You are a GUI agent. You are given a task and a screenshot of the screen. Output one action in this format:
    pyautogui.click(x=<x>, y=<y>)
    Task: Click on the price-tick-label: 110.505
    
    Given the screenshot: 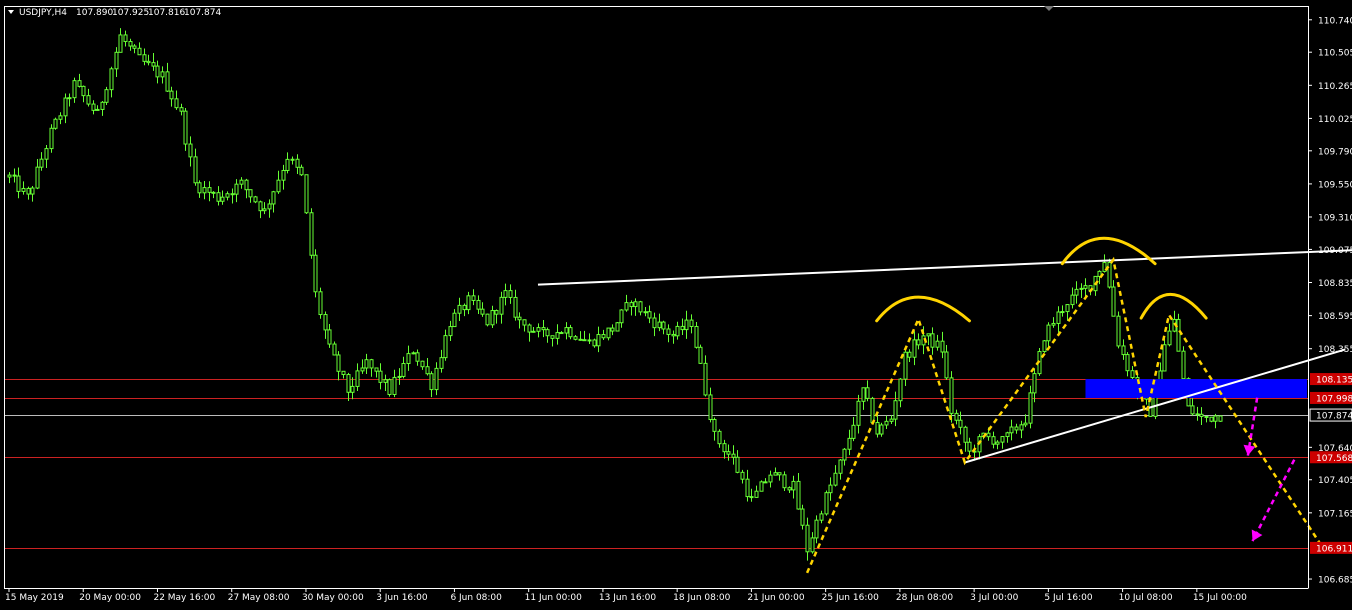 What is the action you would take?
    pyautogui.click(x=1335, y=54)
    